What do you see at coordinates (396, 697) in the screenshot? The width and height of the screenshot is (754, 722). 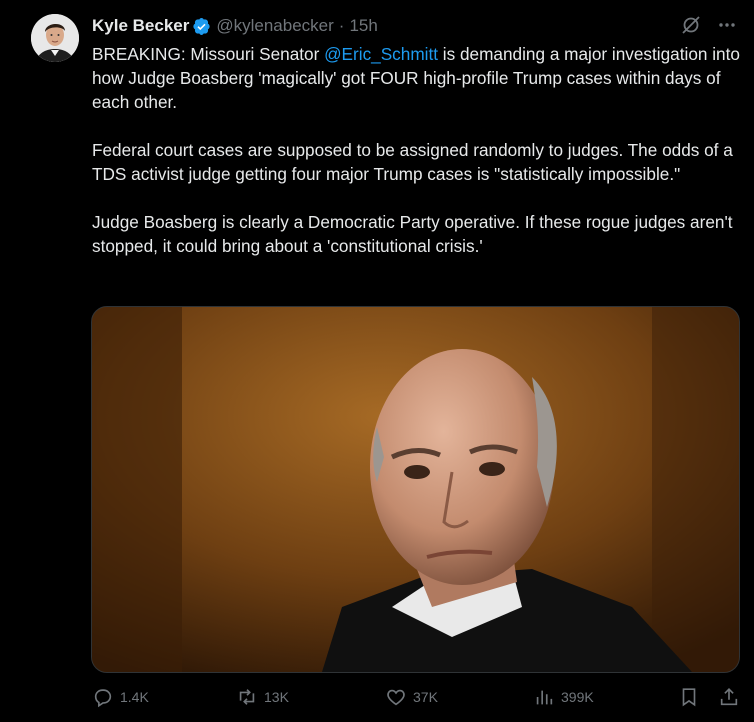 I see `like-icon` at bounding box center [396, 697].